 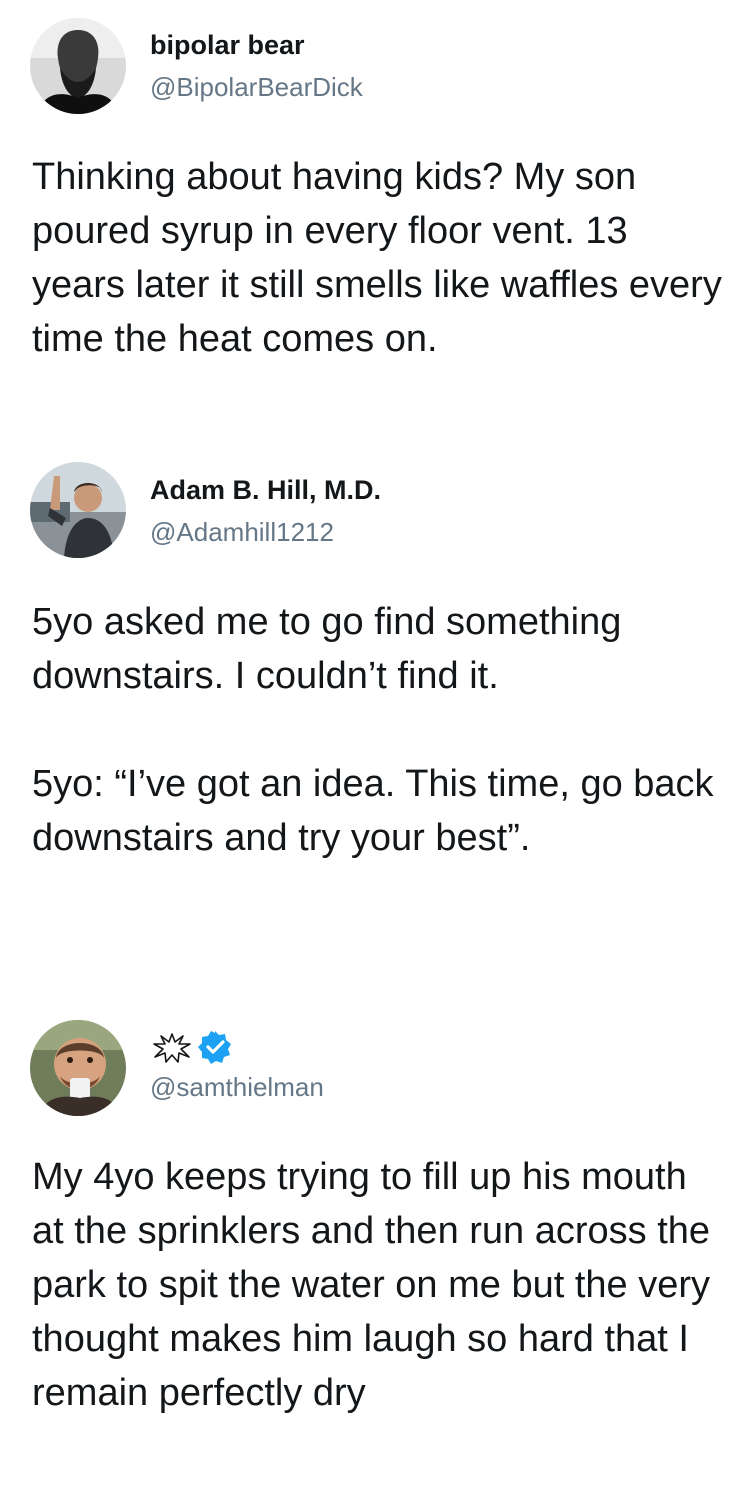 I want to click on user-handle: @Adamhill1212, so click(x=242, y=532).